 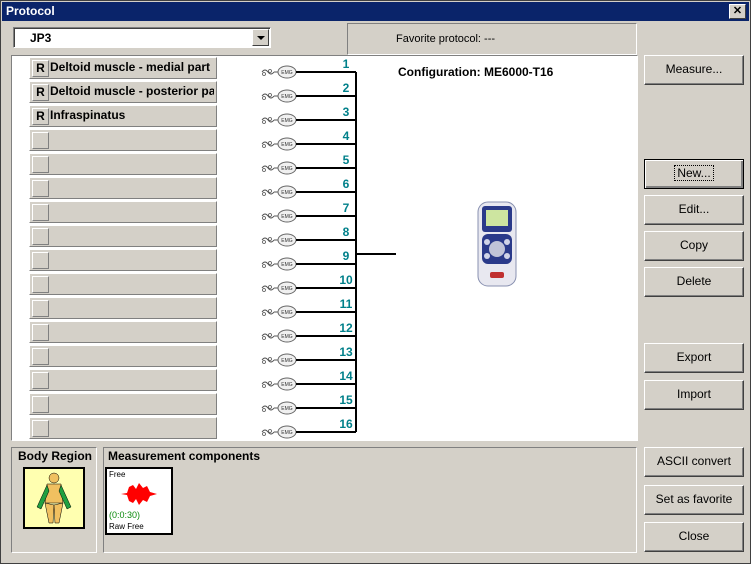 What do you see at coordinates (346, 232) in the screenshot?
I see `channel-number: 8` at bounding box center [346, 232].